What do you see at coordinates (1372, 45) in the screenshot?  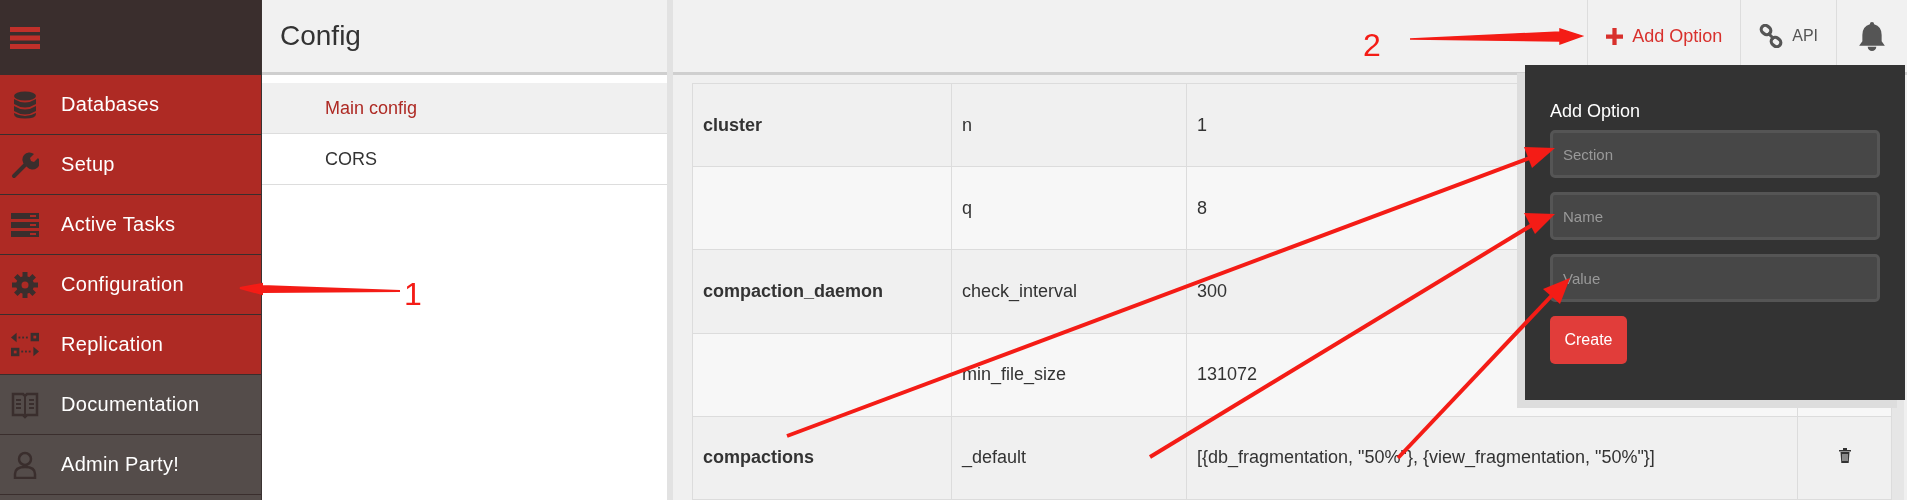 I see `annotation-number: 2` at bounding box center [1372, 45].